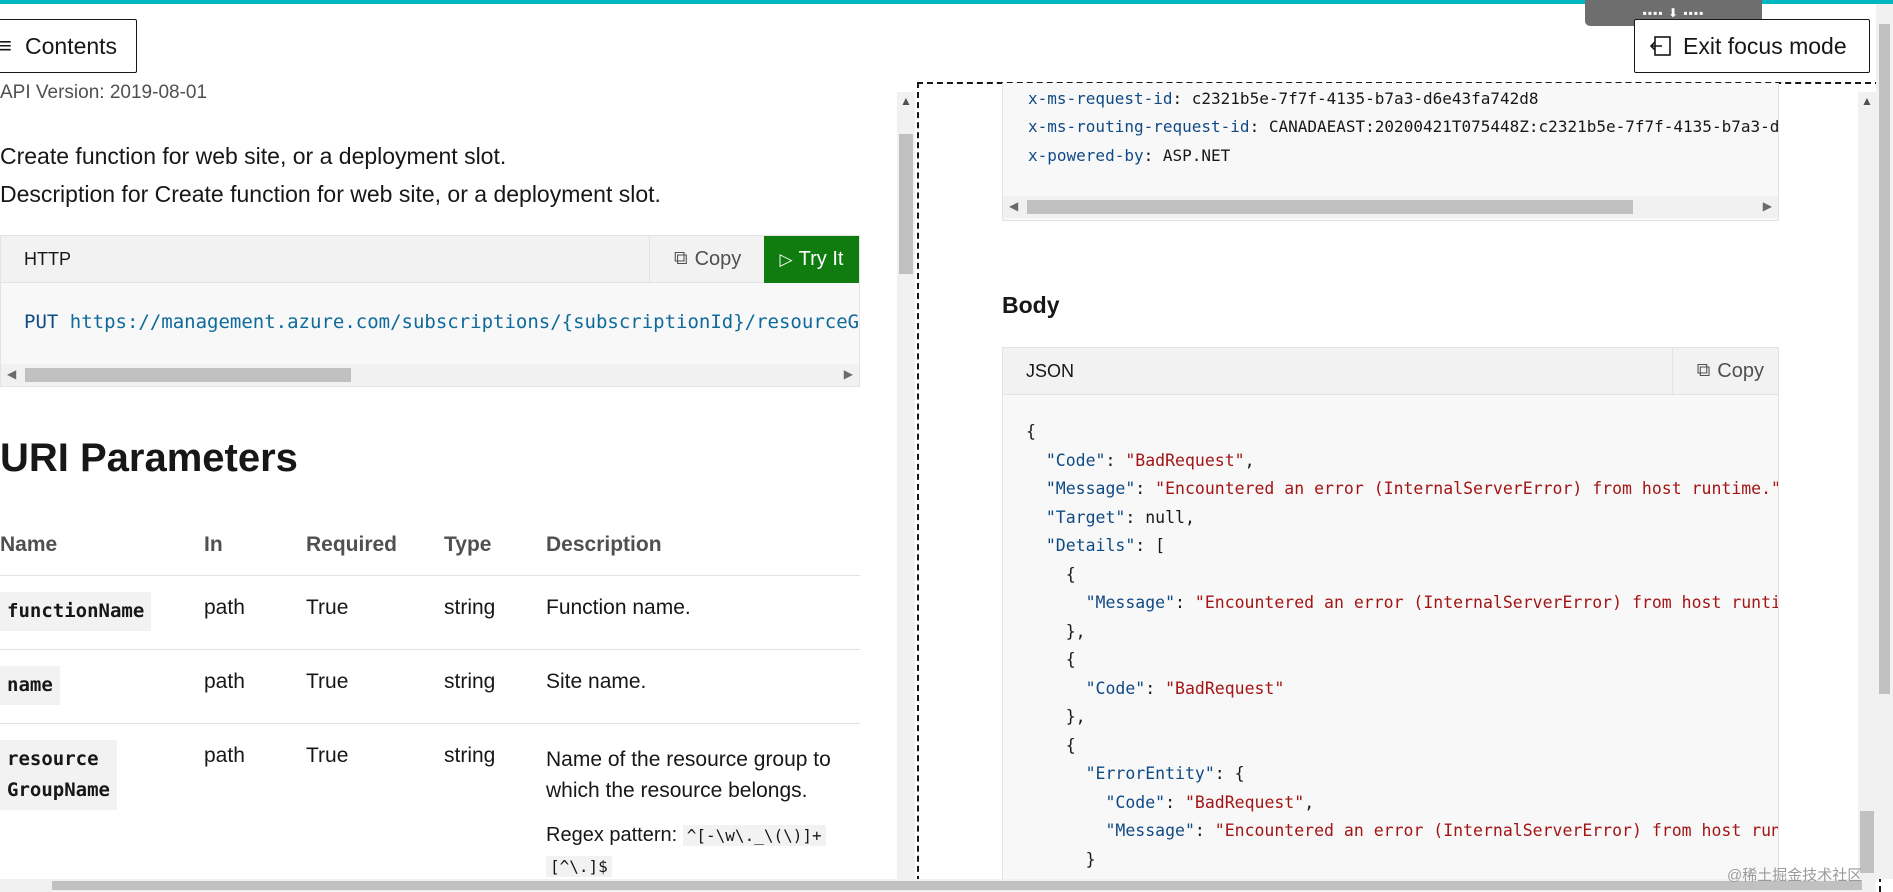  What do you see at coordinates (1402, 778) in the screenshot?
I see `json-line: "ErrorEntity": {` at bounding box center [1402, 778].